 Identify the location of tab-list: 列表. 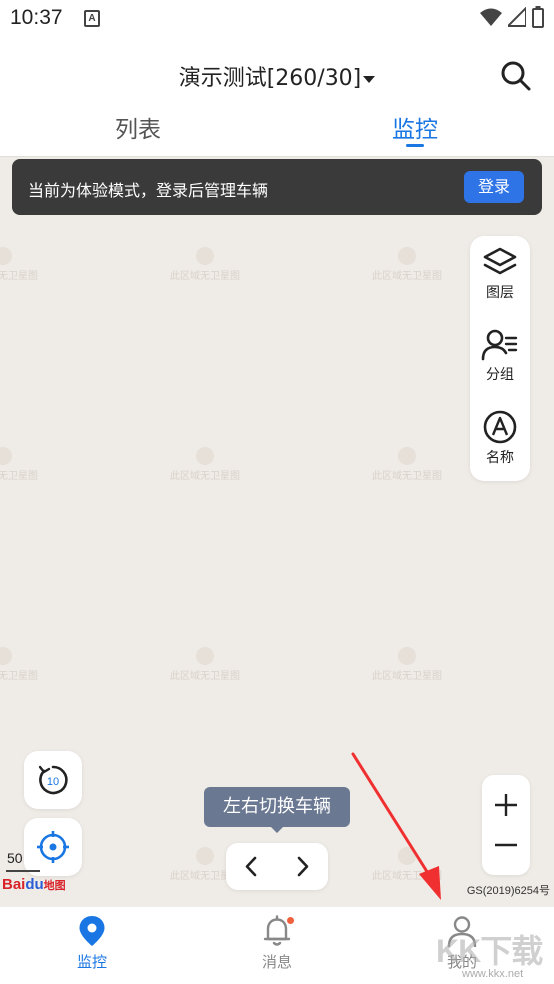
(138, 127).